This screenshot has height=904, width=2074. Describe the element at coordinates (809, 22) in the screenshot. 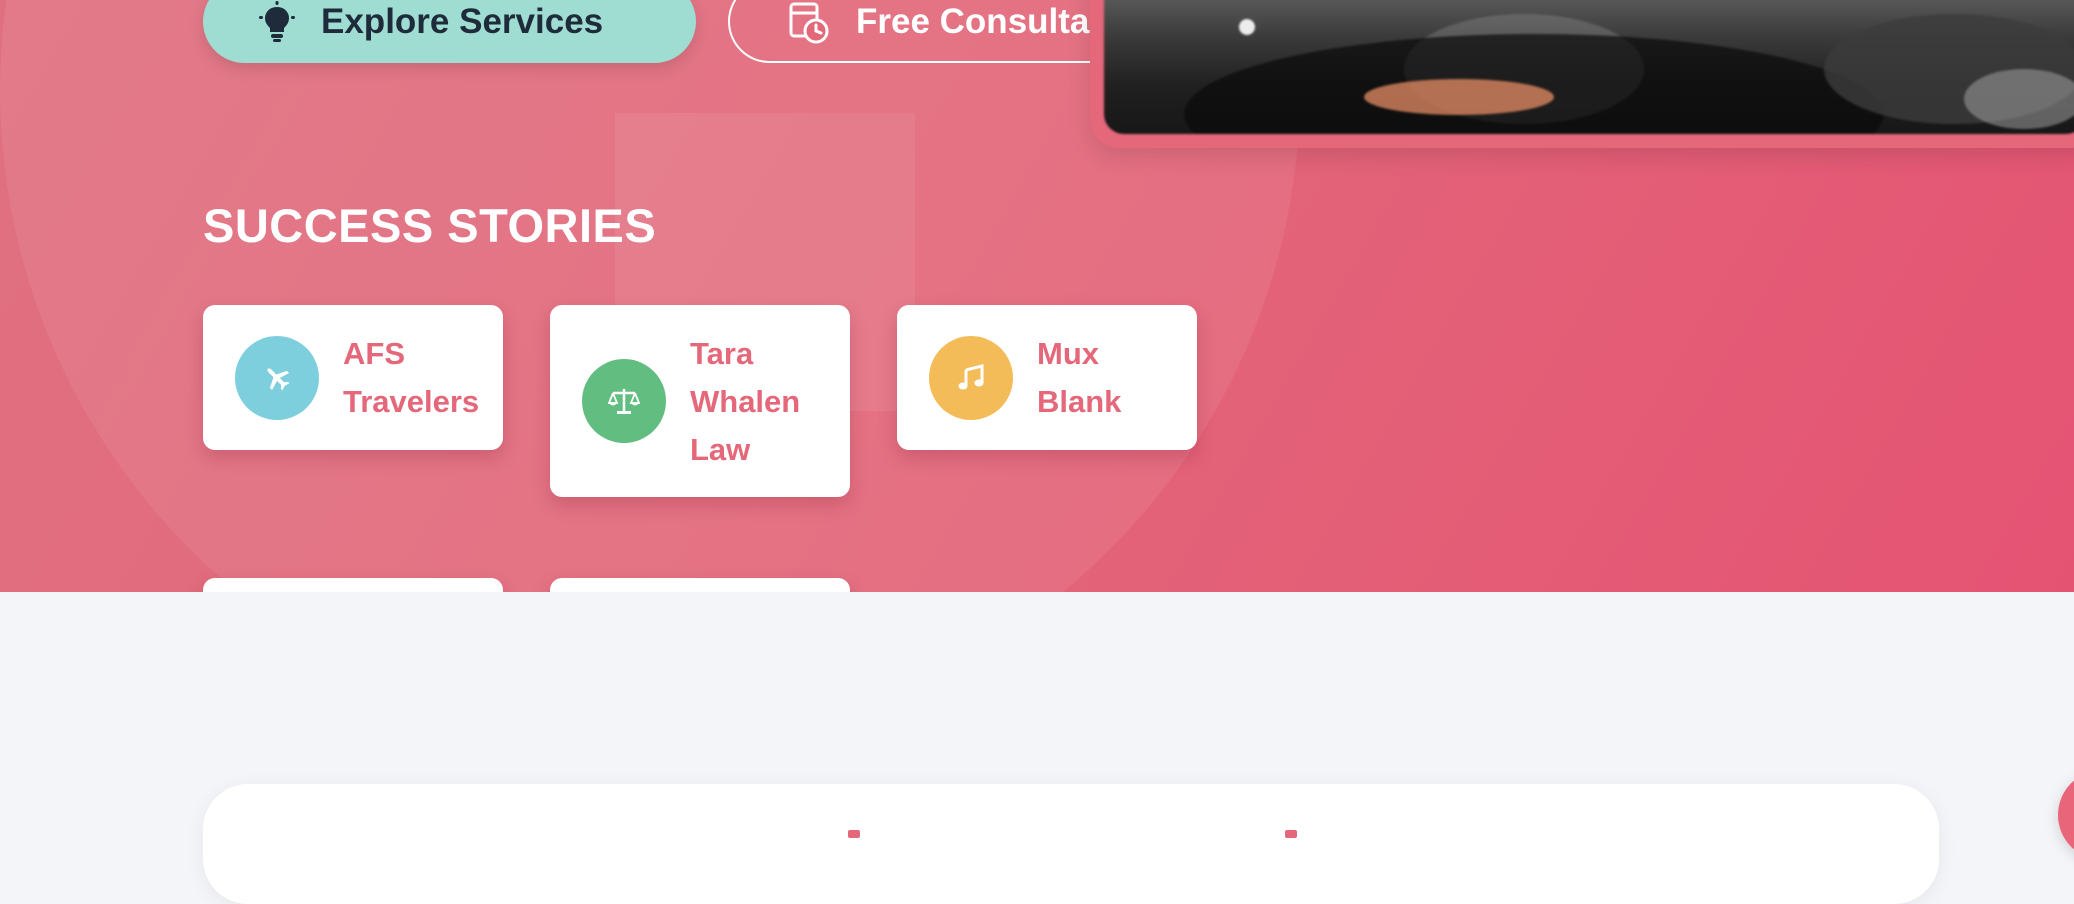

I see `calendar-clock-icon` at that location.